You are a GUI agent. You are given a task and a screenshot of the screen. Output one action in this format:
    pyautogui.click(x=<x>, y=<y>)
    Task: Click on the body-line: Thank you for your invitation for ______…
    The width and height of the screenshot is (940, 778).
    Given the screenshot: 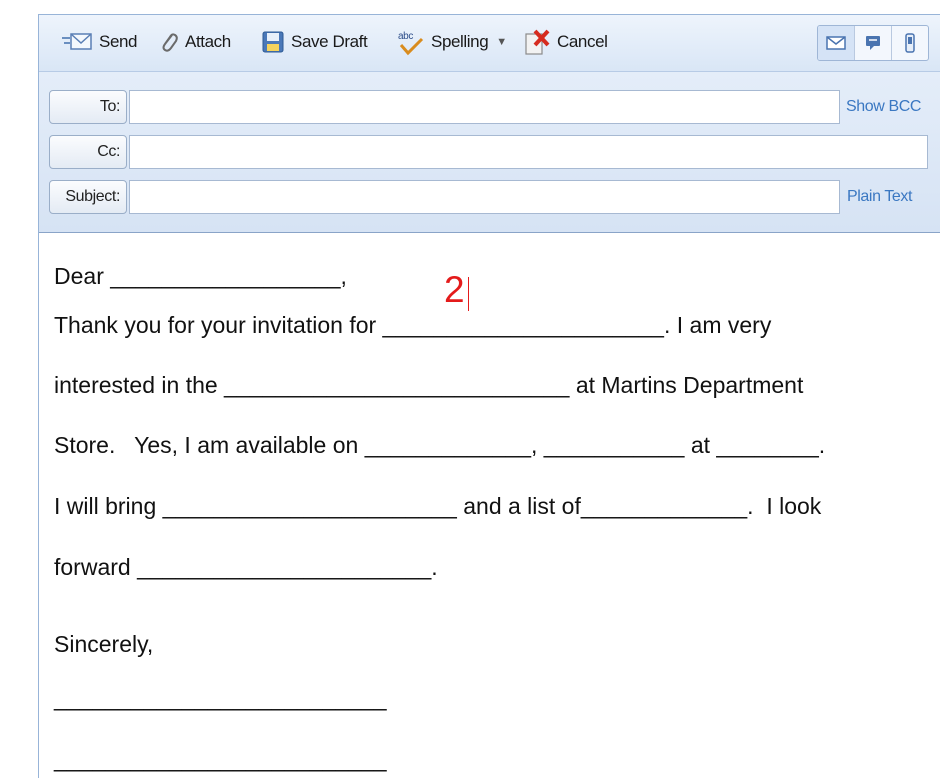 What is the action you would take?
    pyautogui.click(x=413, y=325)
    